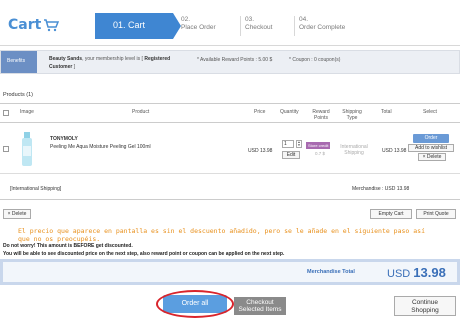 The image size is (460, 321). I want to click on empty-cart-button: Empty Cart, so click(391, 214).